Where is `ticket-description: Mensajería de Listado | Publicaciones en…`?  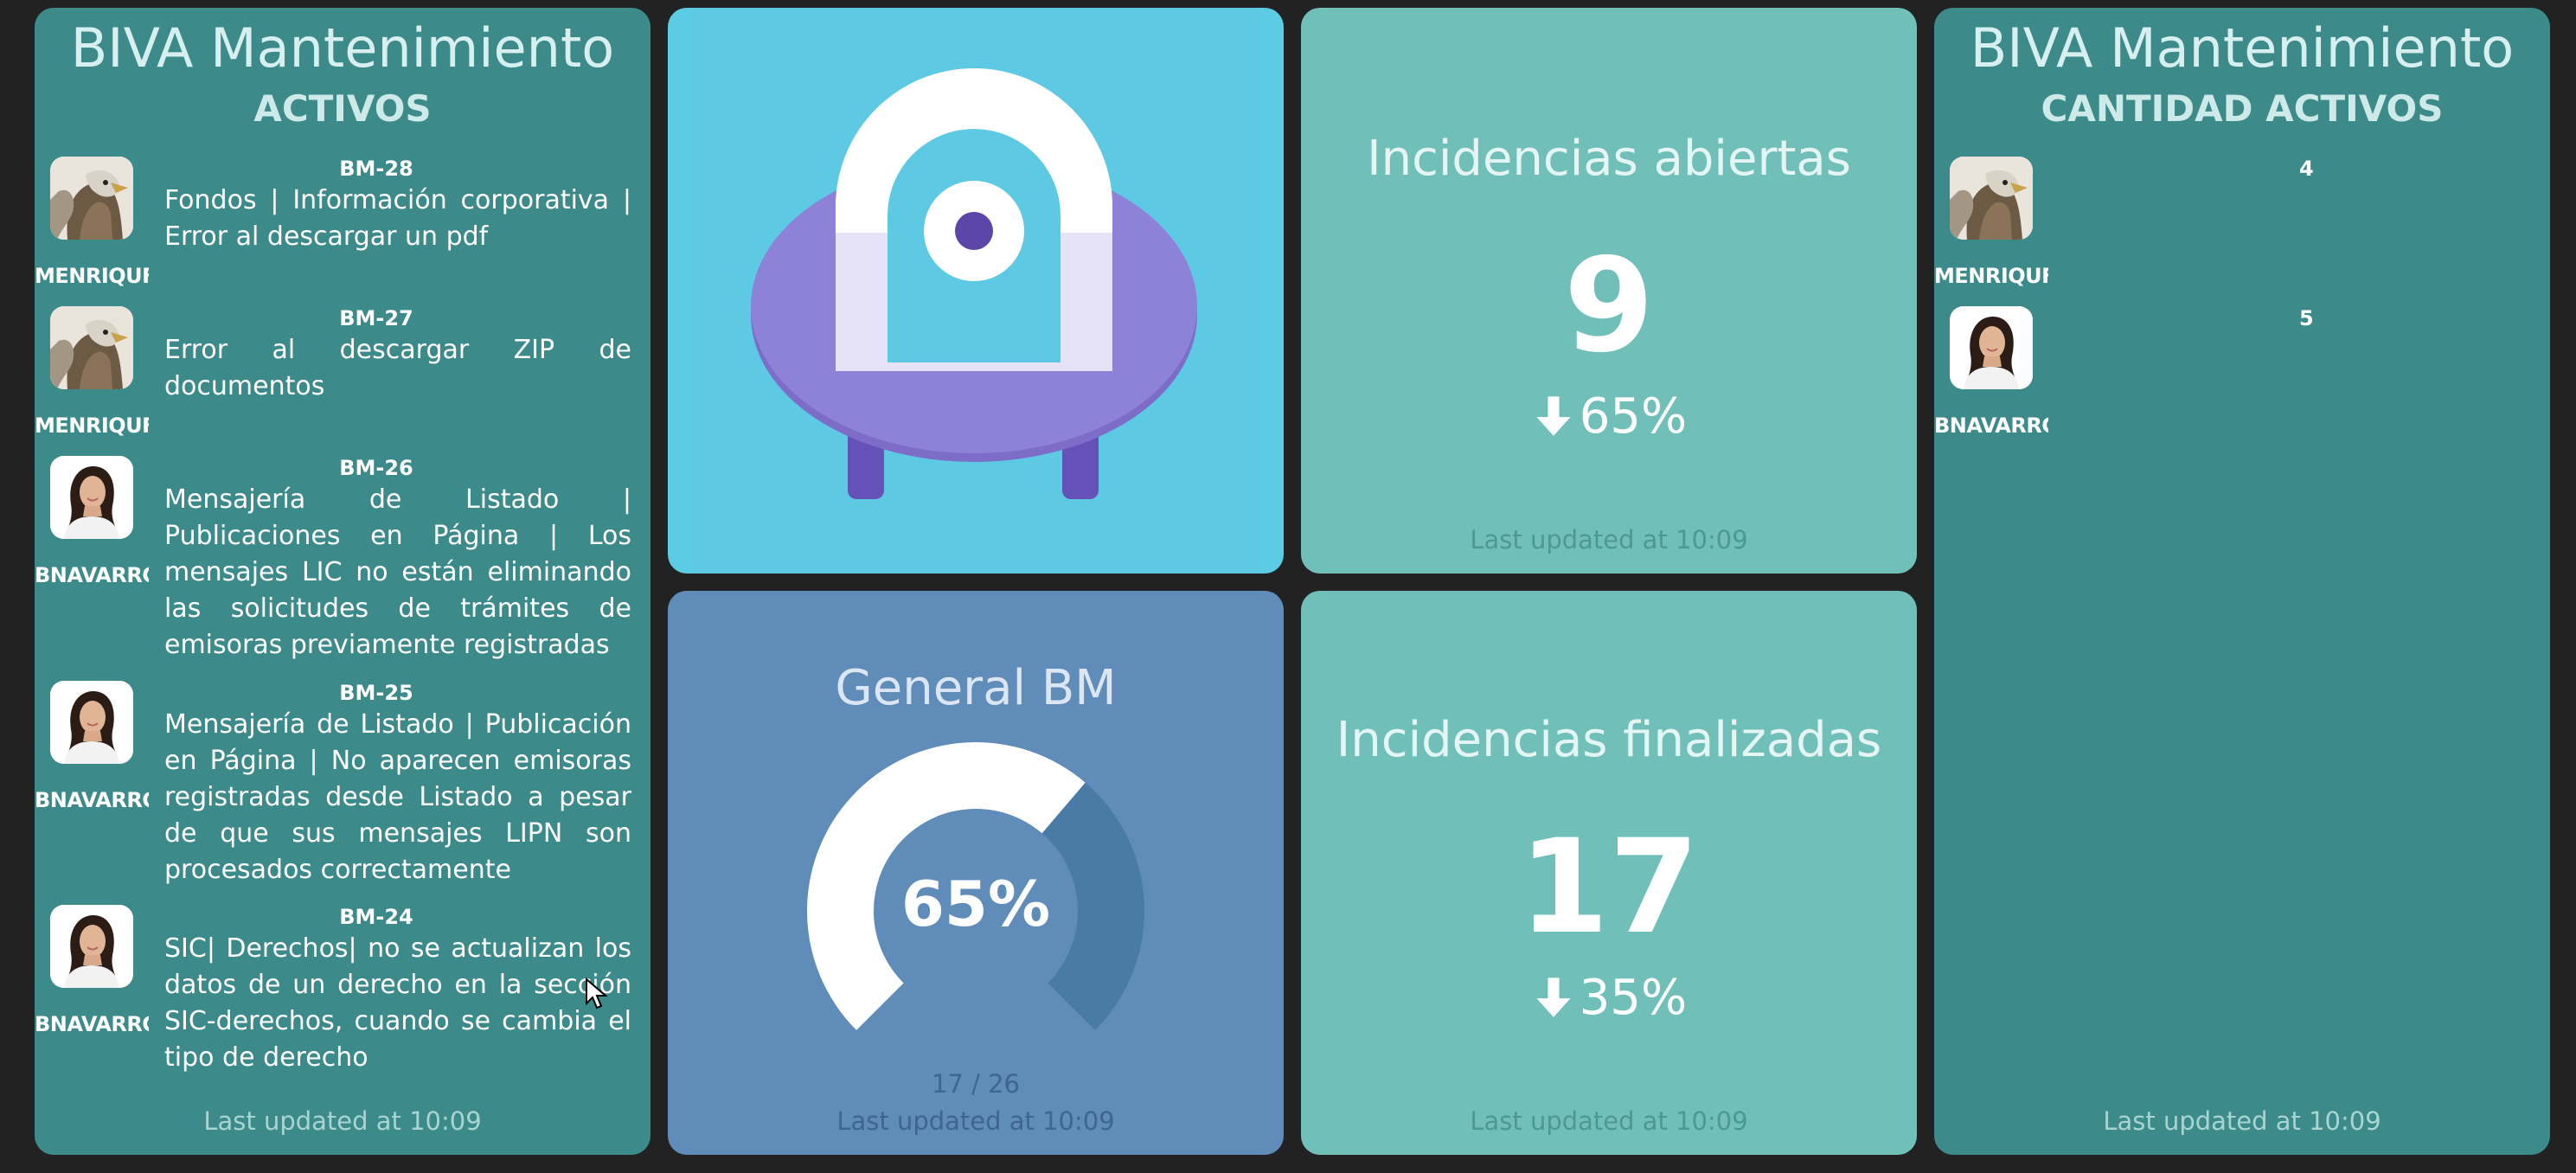 ticket-description: Mensajería de Listado | Publicaciones en… is located at coordinates (397, 572).